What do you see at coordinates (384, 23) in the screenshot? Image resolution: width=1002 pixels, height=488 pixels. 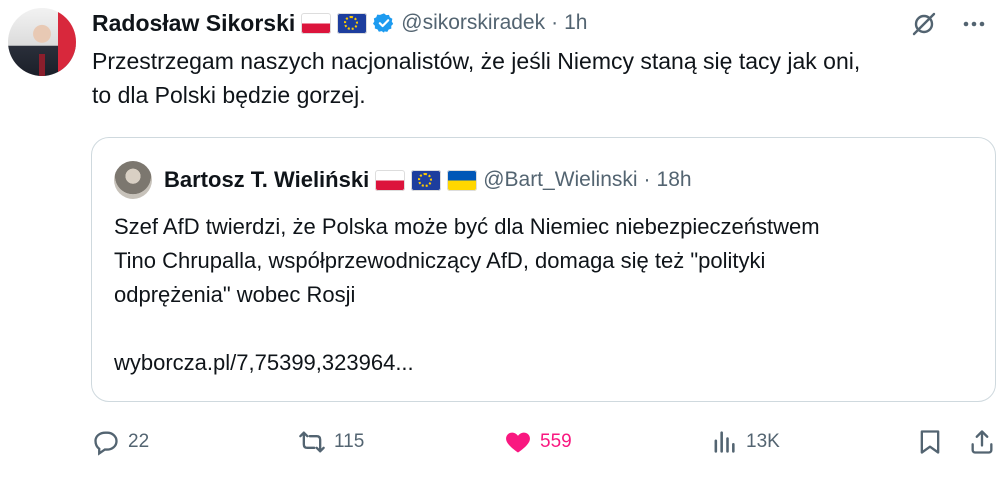 I see `verified-badge-icon` at bounding box center [384, 23].